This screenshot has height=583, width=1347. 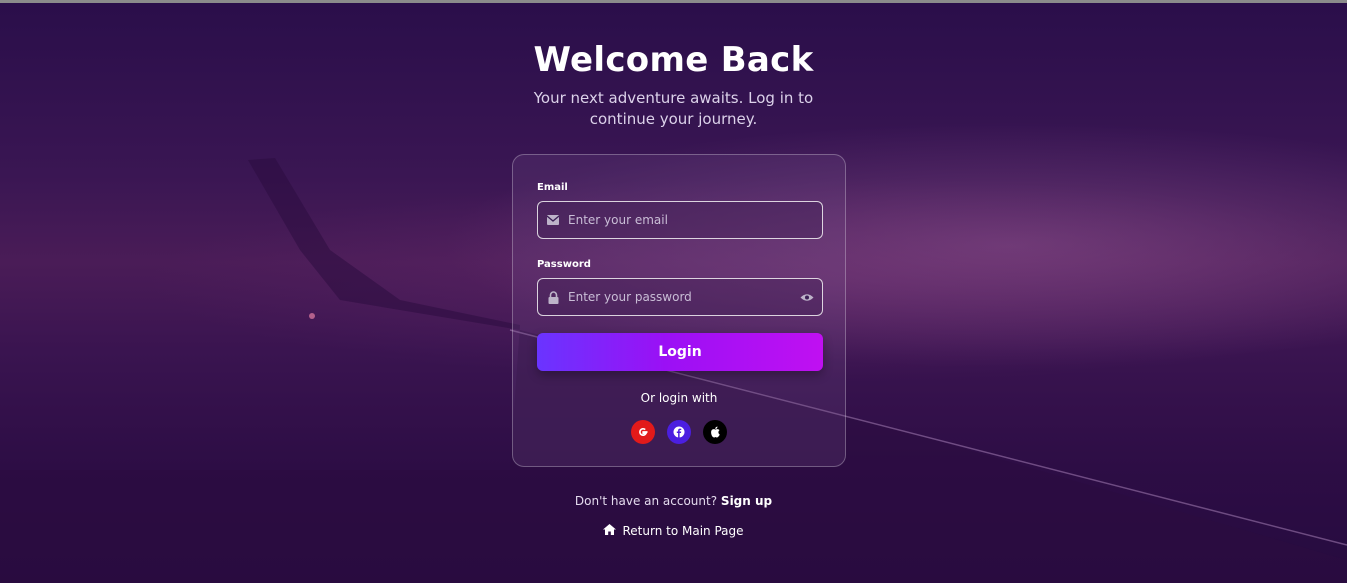 I want to click on return-main-page-link: Return to Main Page, so click(x=673, y=531).